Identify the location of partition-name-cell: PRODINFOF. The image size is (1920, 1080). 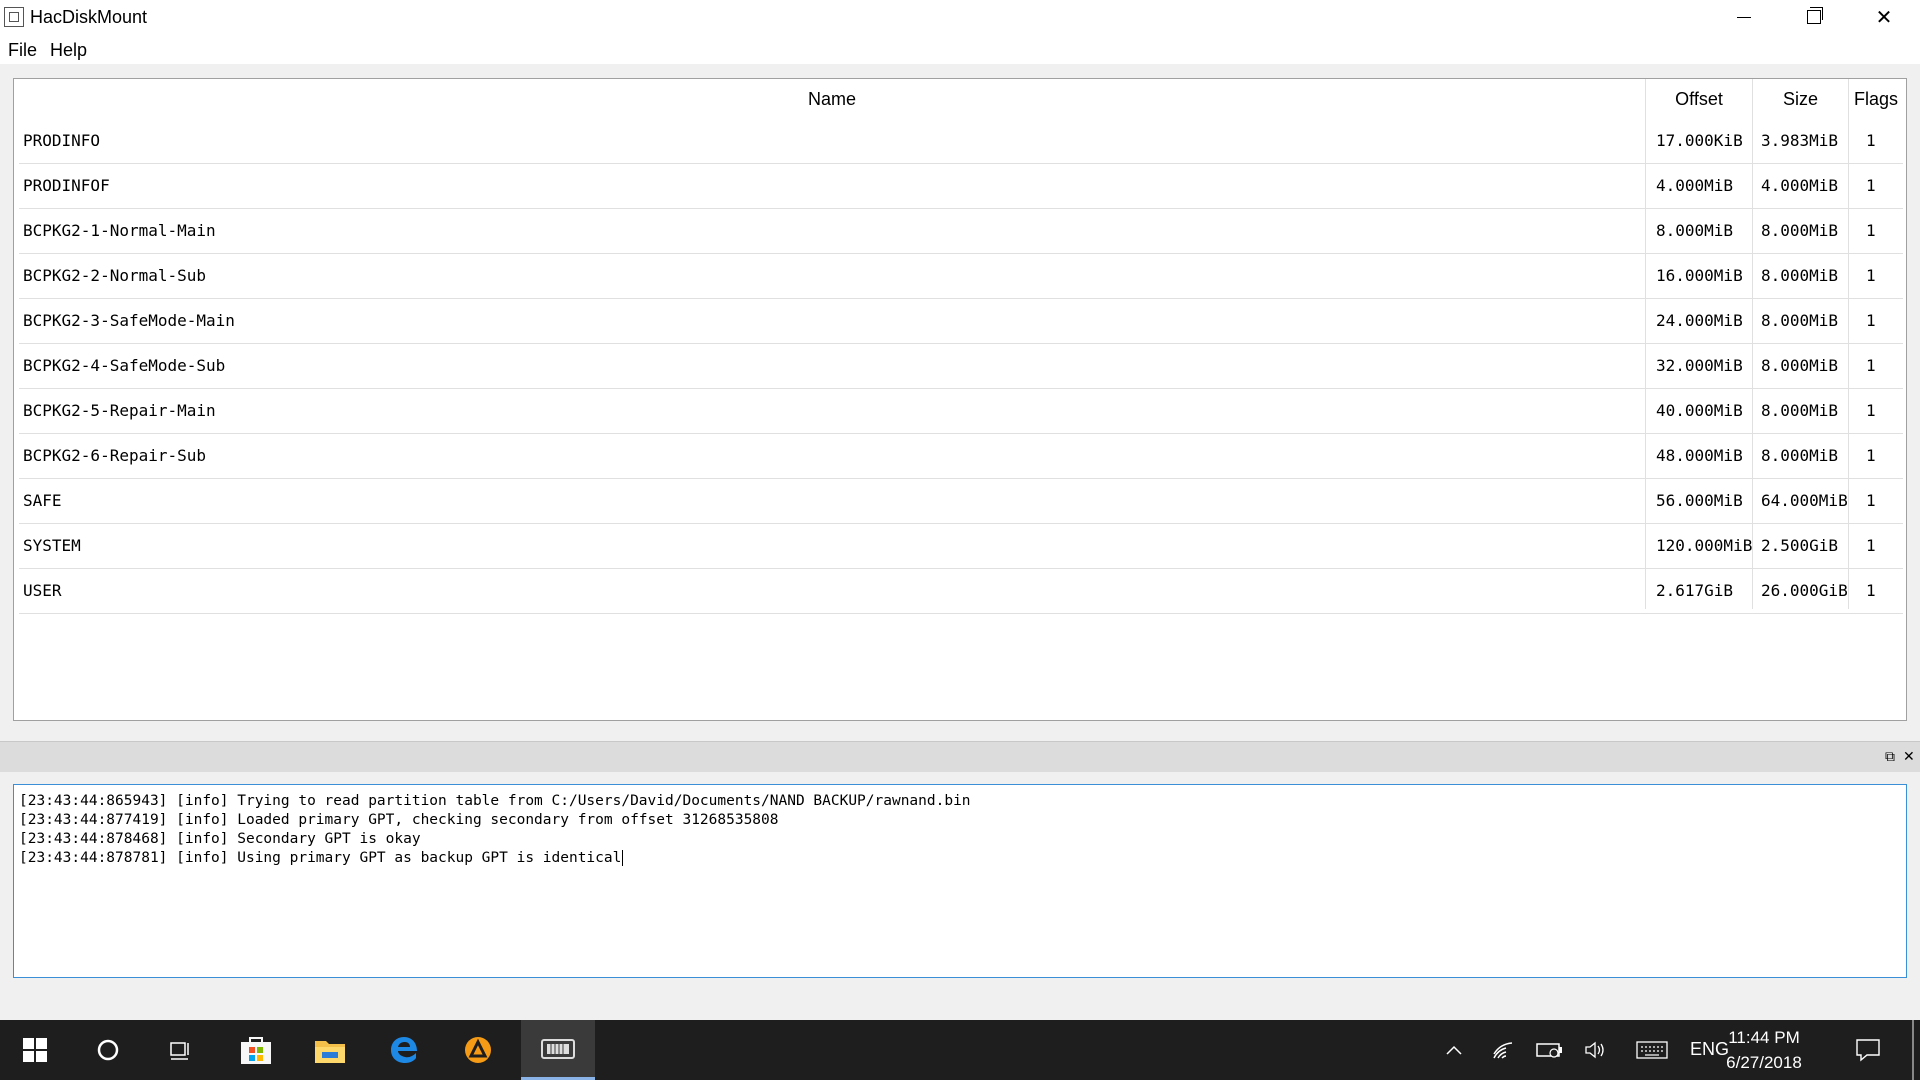
(66, 185).